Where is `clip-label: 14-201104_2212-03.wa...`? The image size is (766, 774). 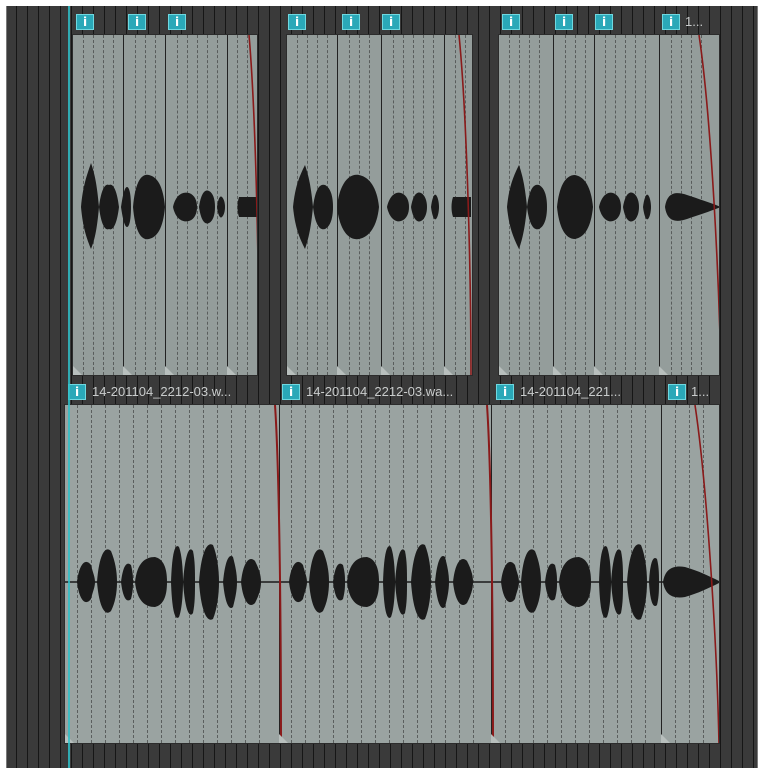 clip-label: 14-201104_2212-03.wa... is located at coordinates (380, 391).